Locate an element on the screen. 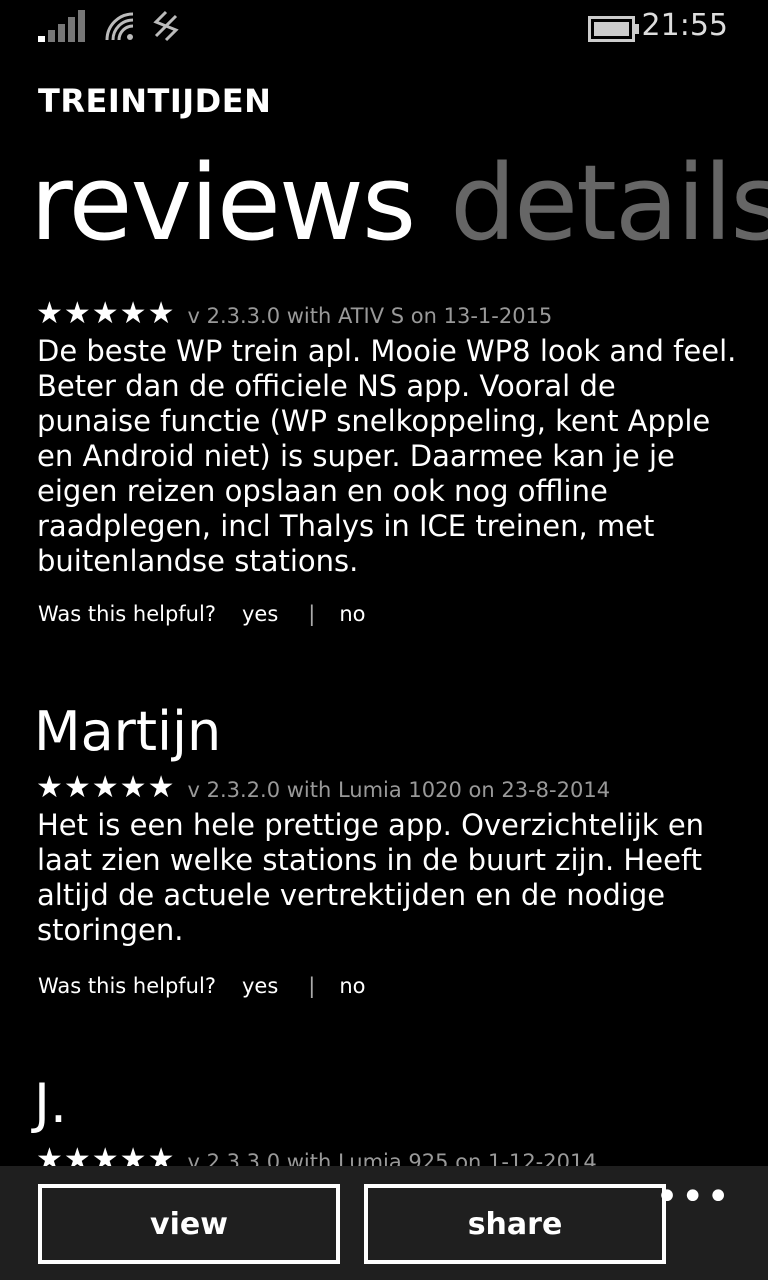 The image size is (768, 1280). data-icon is located at coordinates (166, 28).